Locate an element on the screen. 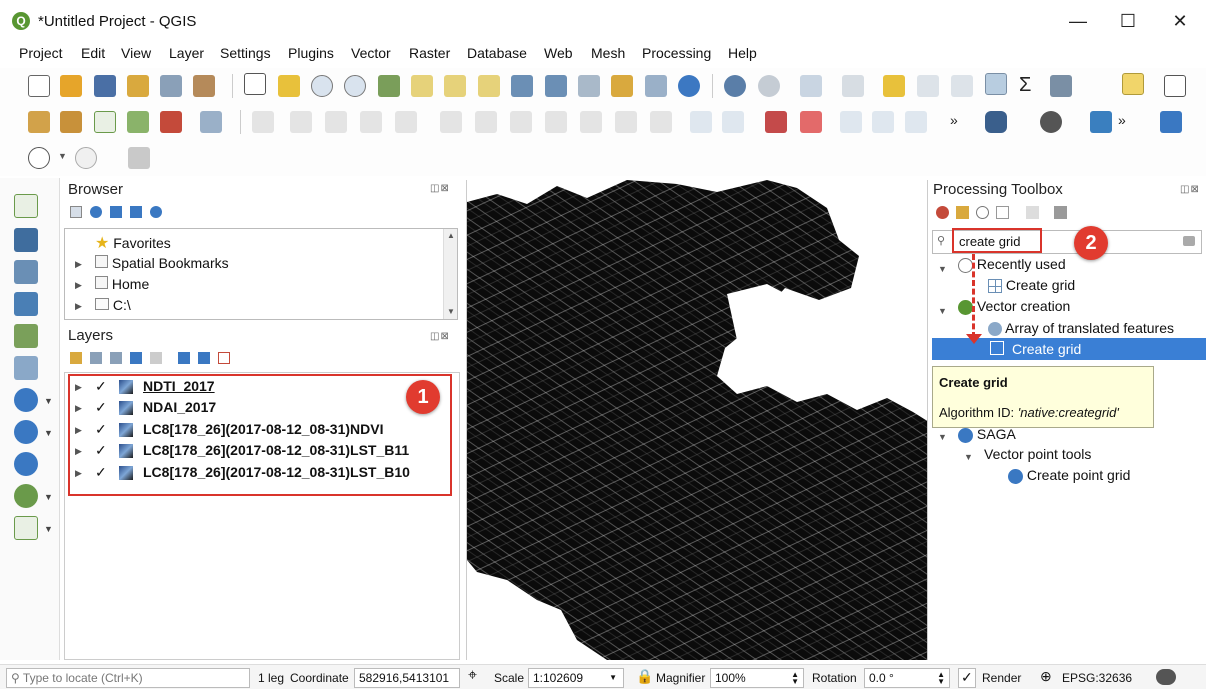  zoom-out-icon is located at coordinates (355, 86).